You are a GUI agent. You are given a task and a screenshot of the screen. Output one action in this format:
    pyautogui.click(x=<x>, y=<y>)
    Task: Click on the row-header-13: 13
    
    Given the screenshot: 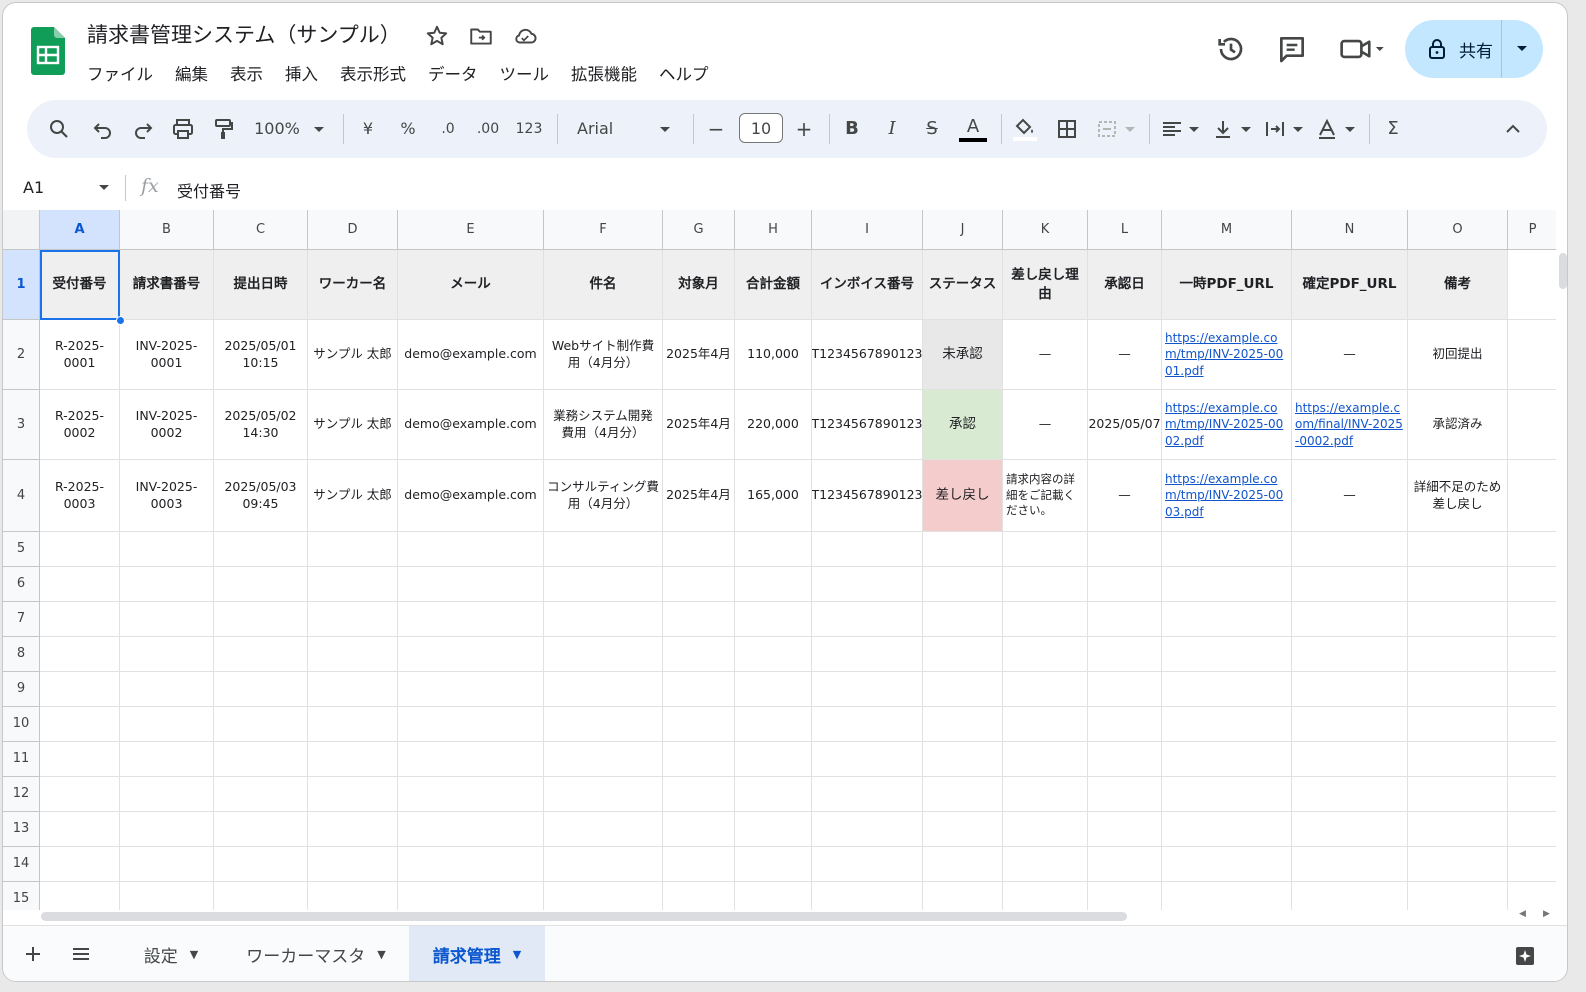 What is the action you would take?
    pyautogui.click(x=21, y=829)
    